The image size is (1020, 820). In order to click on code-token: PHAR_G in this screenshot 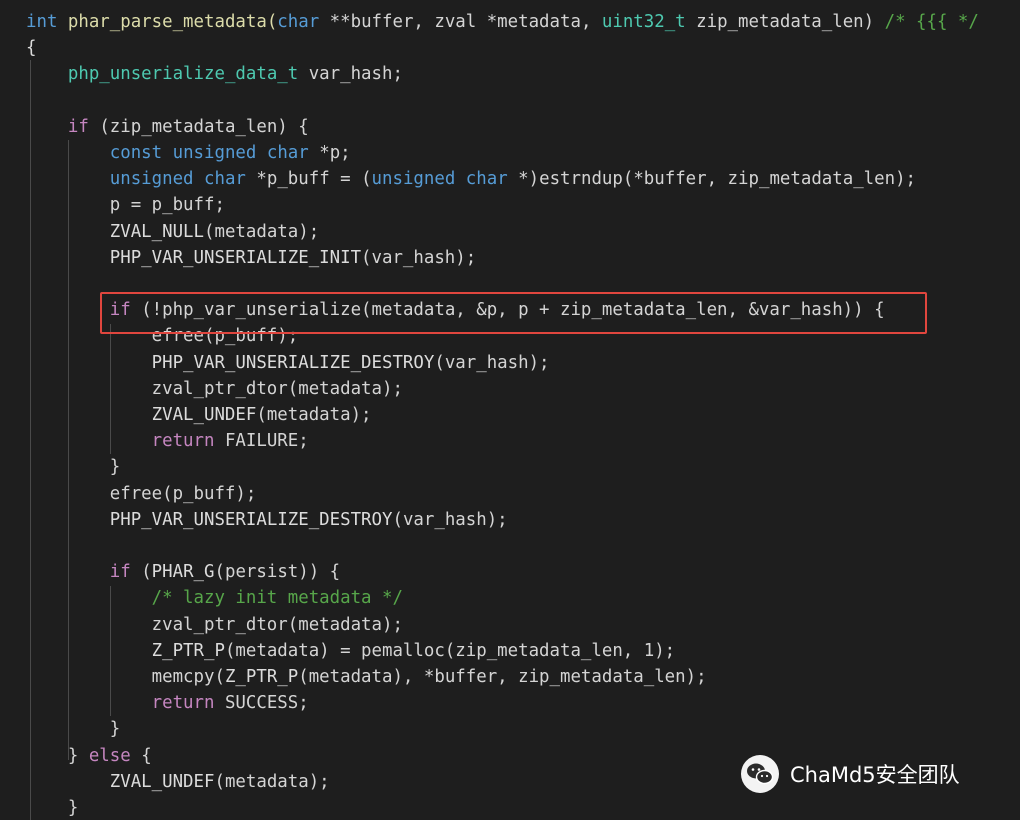, I will do `click(183, 572)`.